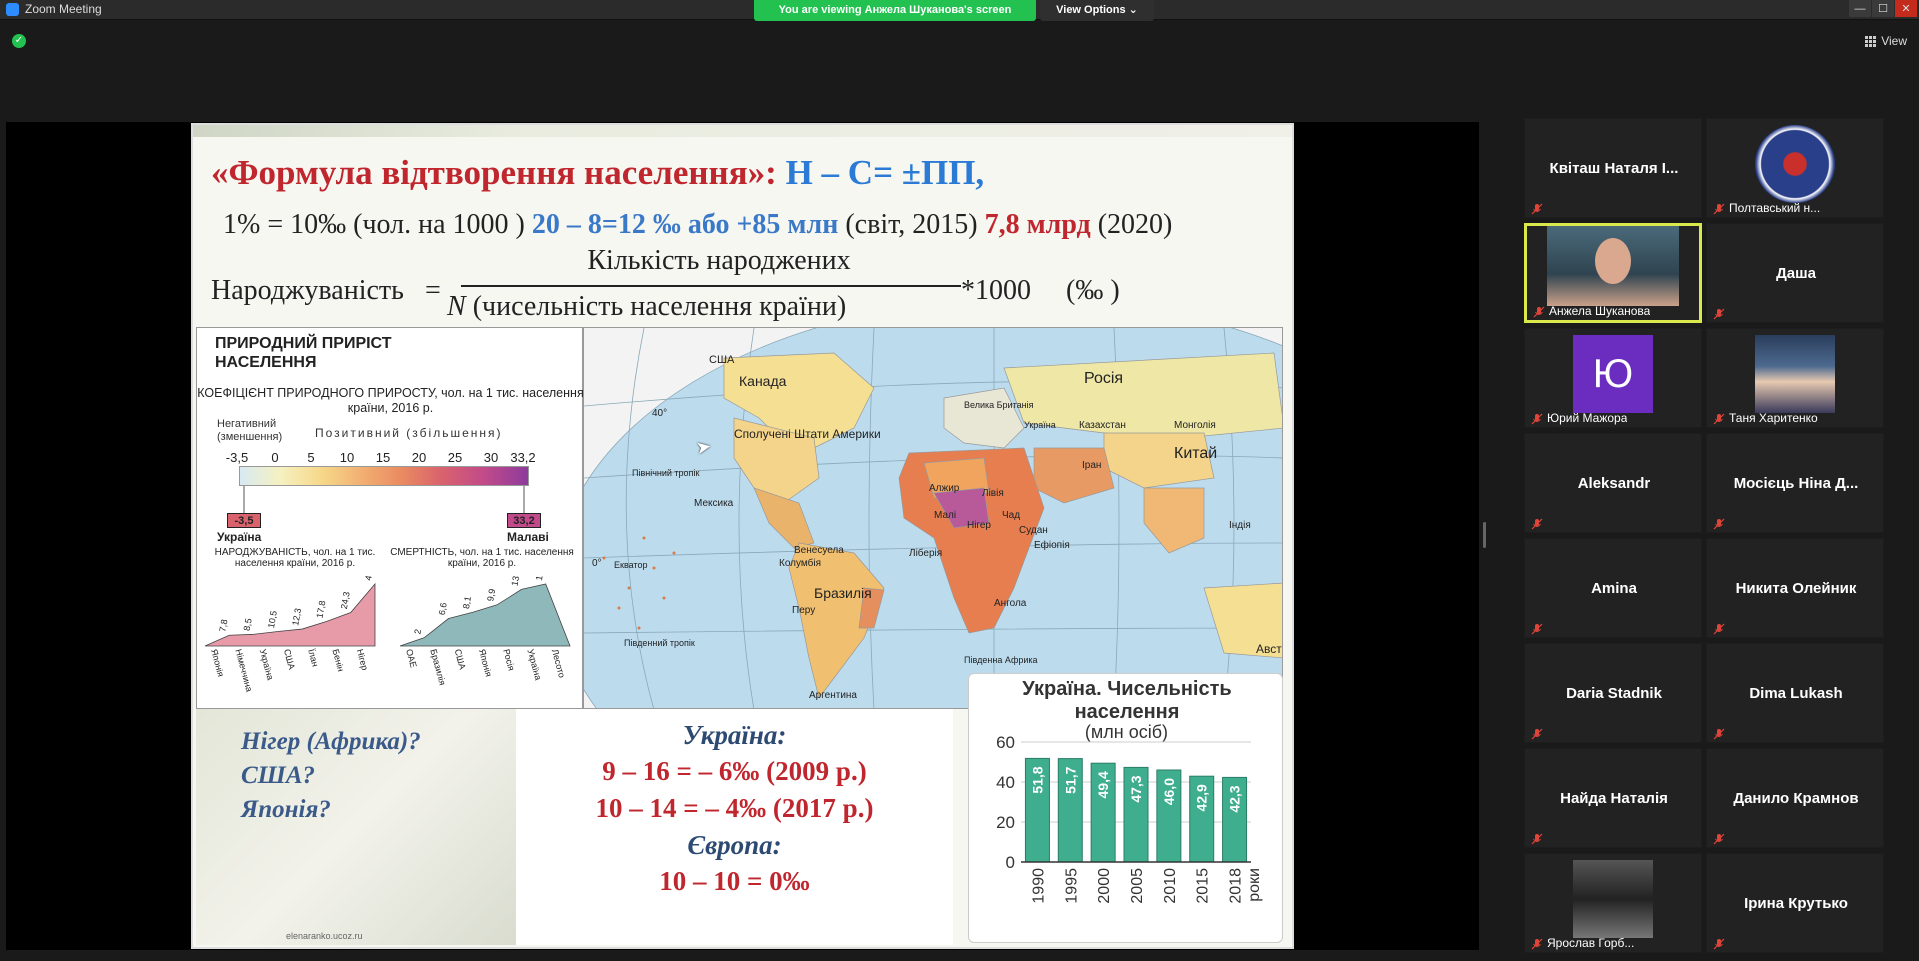  What do you see at coordinates (311, 457) in the screenshot?
I see `scale-tick: 5` at bounding box center [311, 457].